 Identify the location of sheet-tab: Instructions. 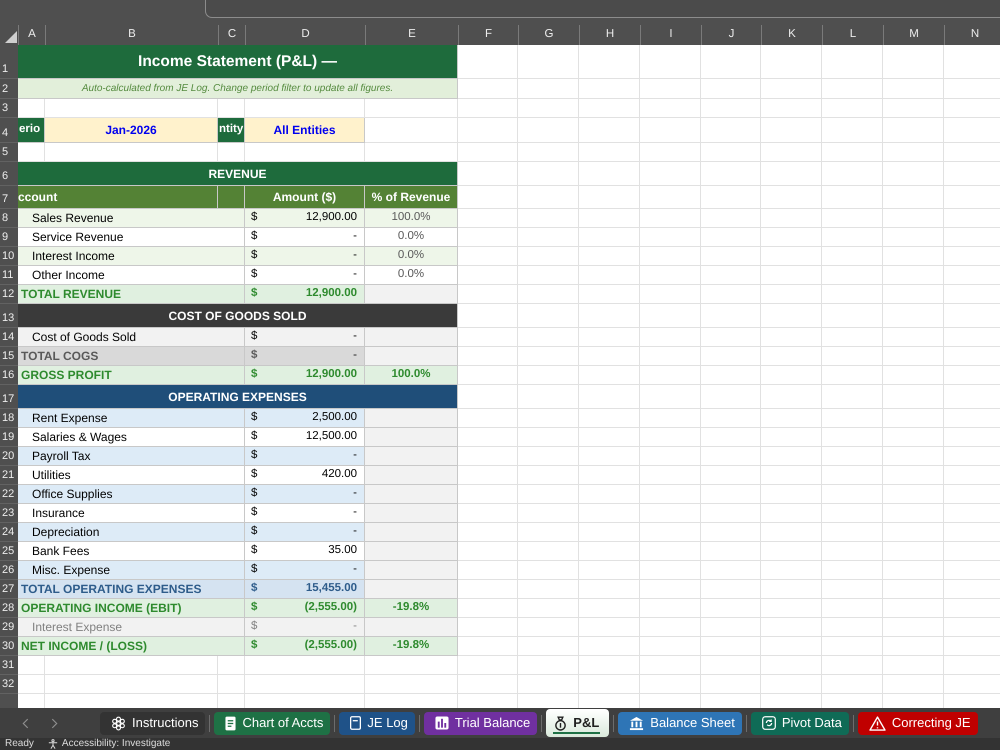
(153, 723).